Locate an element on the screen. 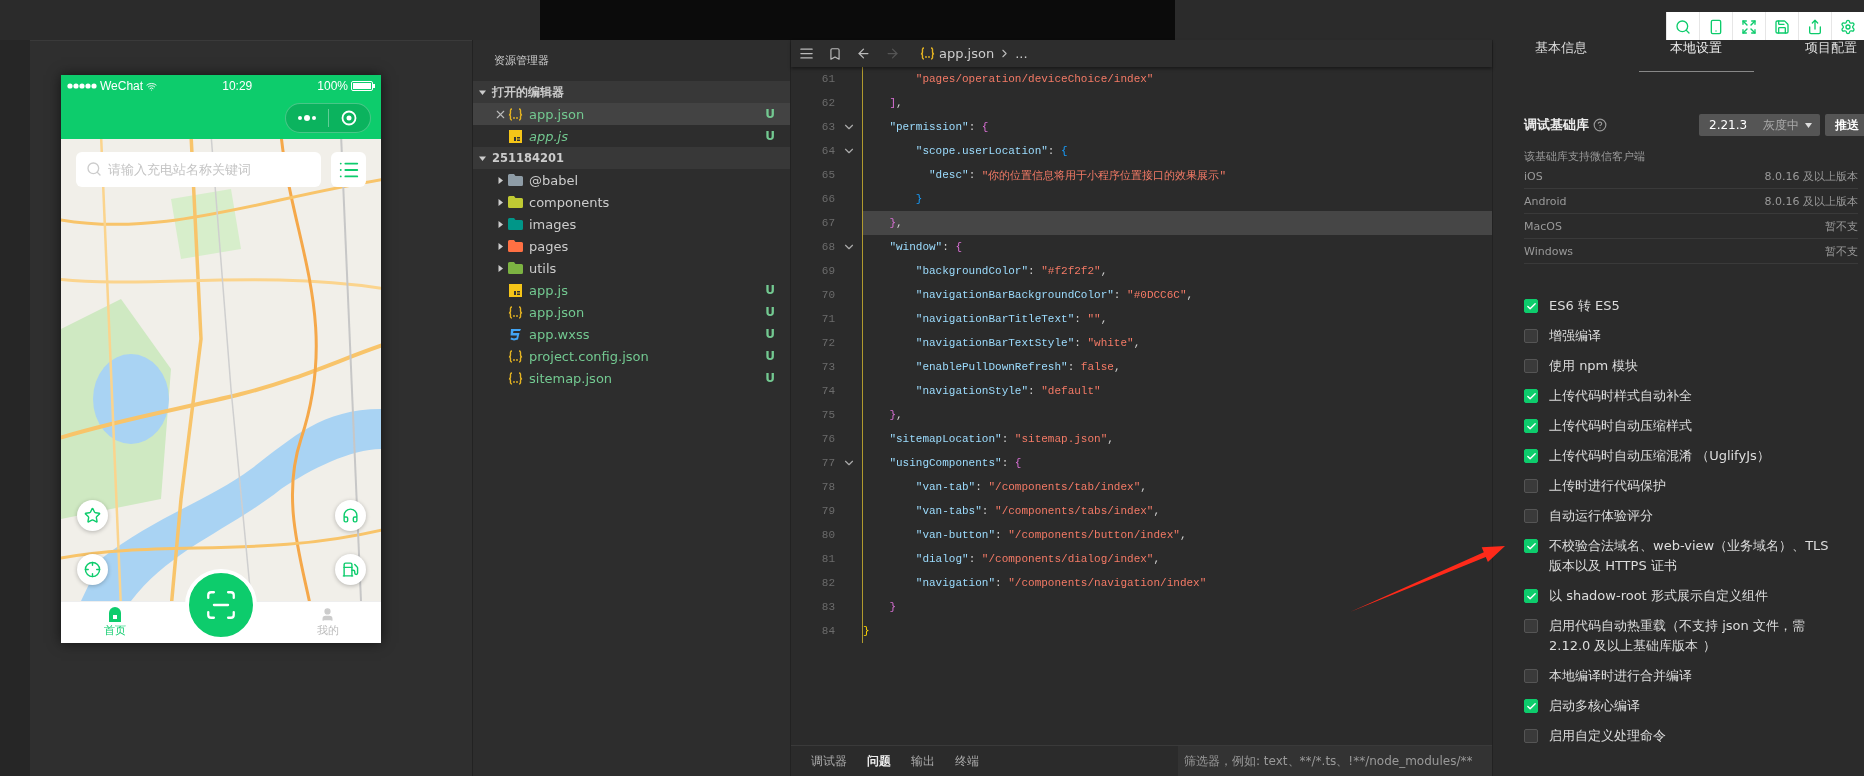 Image resolution: width=1864 pixels, height=776 pixels. back-button is located at coordinates (863, 53).